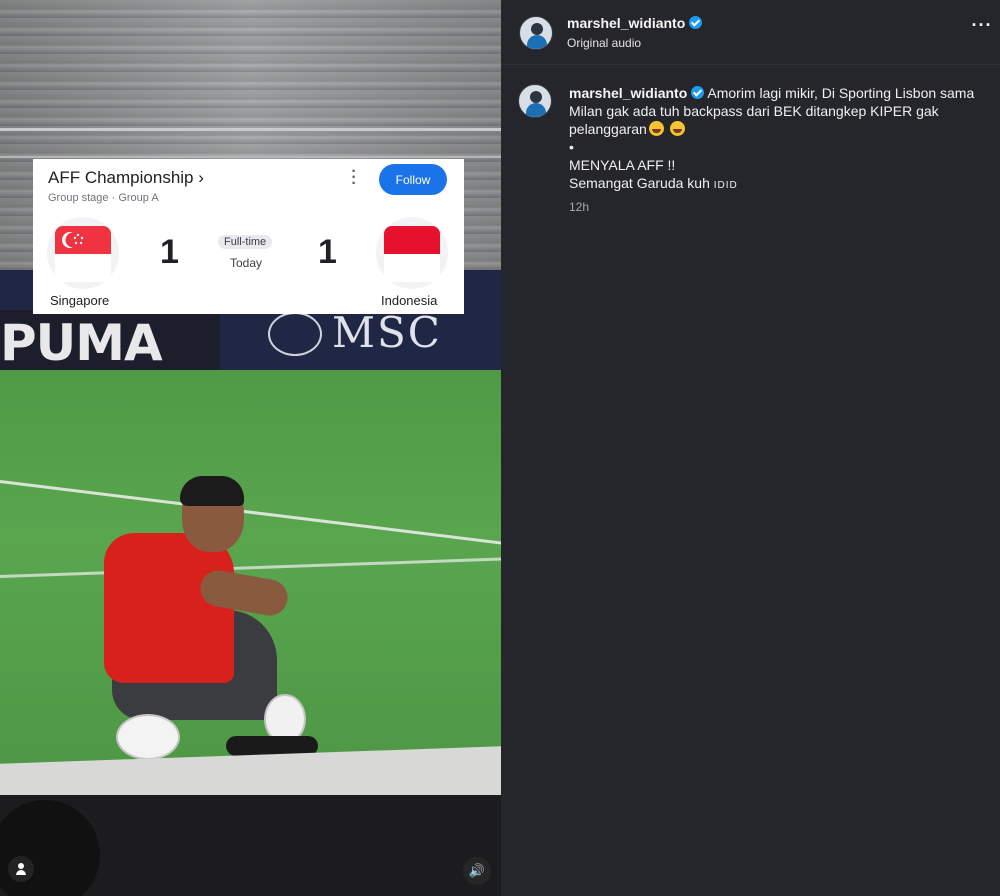 The width and height of the screenshot is (1000, 896). What do you see at coordinates (103, 198) in the screenshot?
I see `competition-subtitle: Group stage · Group A` at bounding box center [103, 198].